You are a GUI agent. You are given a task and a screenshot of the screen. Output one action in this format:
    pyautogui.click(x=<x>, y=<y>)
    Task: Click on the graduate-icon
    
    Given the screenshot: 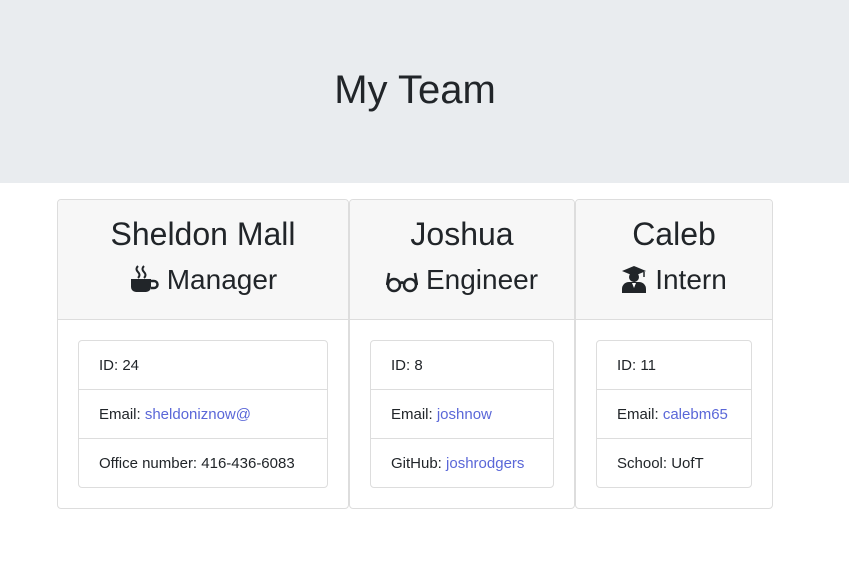 What is the action you would take?
    pyautogui.click(x=634, y=283)
    